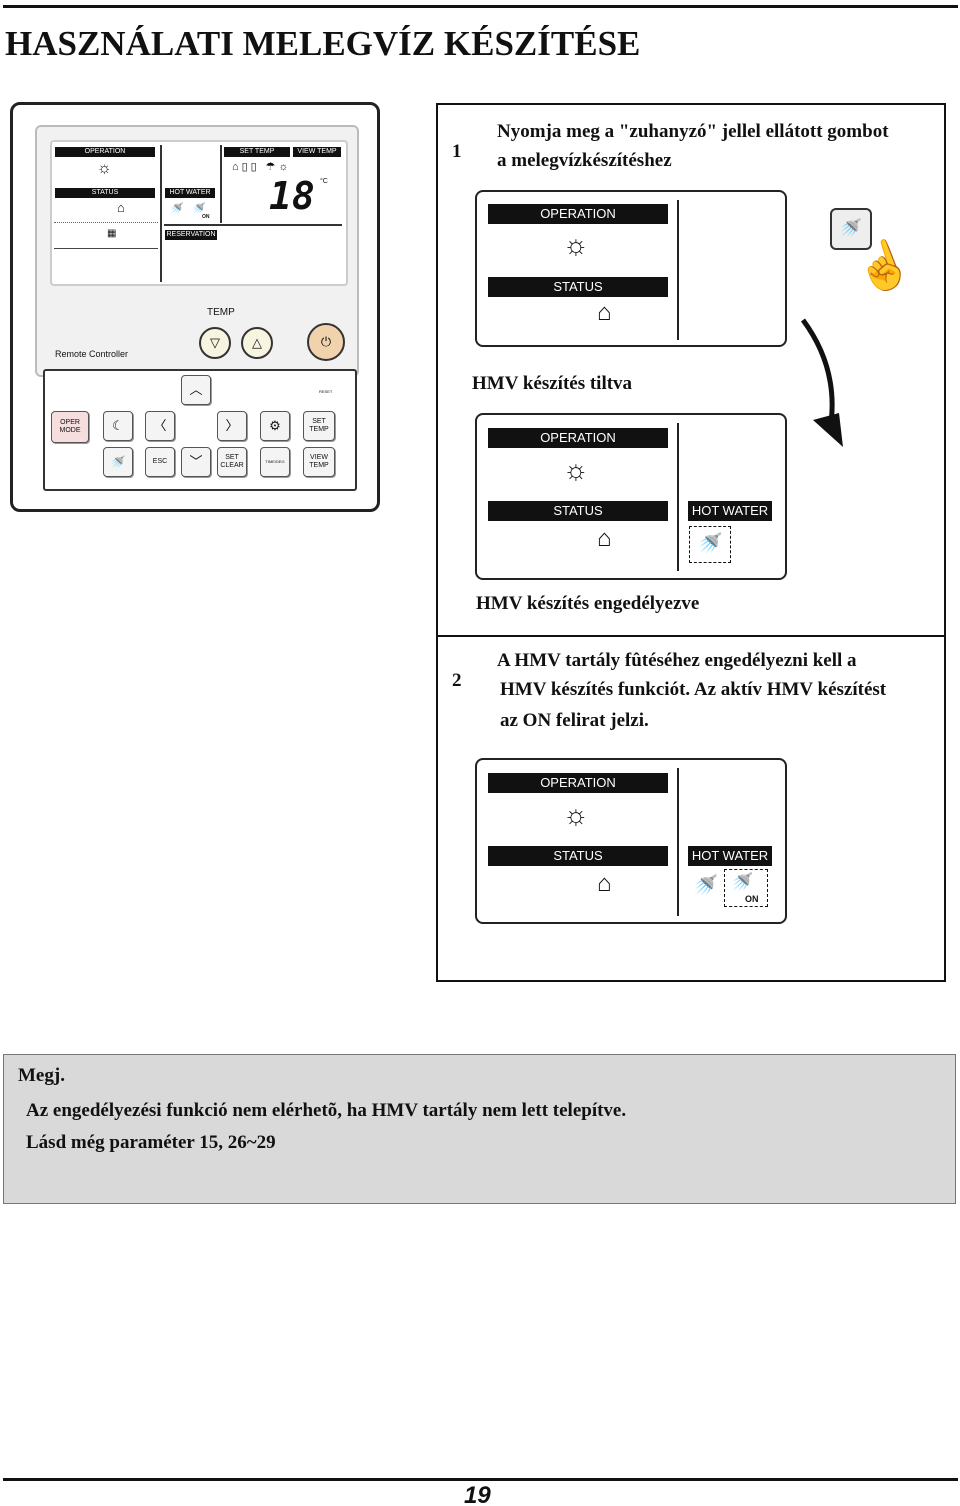  Describe the element at coordinates (326, 342) in the screenshot. I see `power-button: ⏻` at that location.